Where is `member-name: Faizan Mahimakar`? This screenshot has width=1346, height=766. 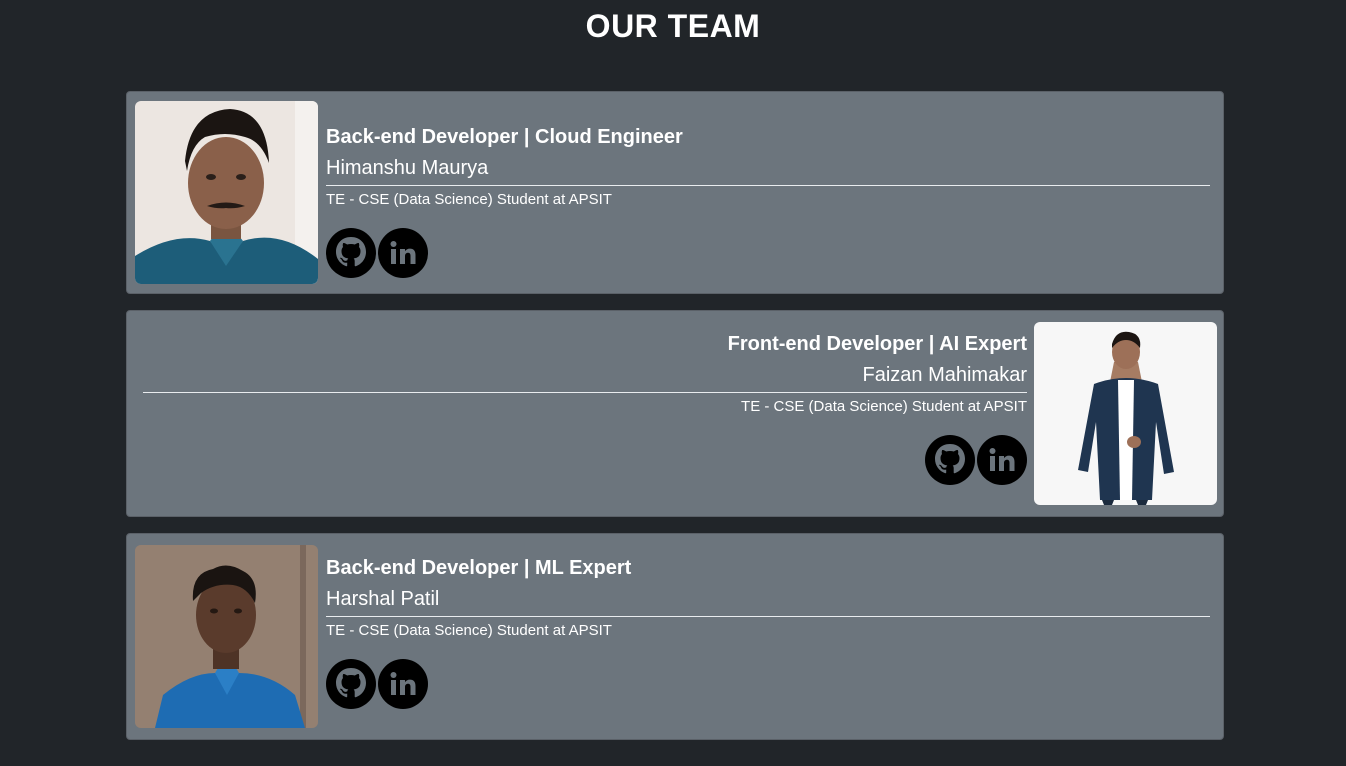 member-name: Faizan Mahimakar is located at coordinates (944, 375).